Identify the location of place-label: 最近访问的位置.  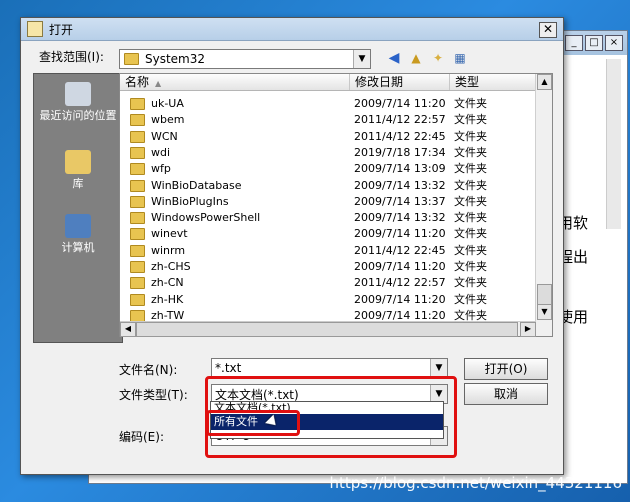
(78, 115).